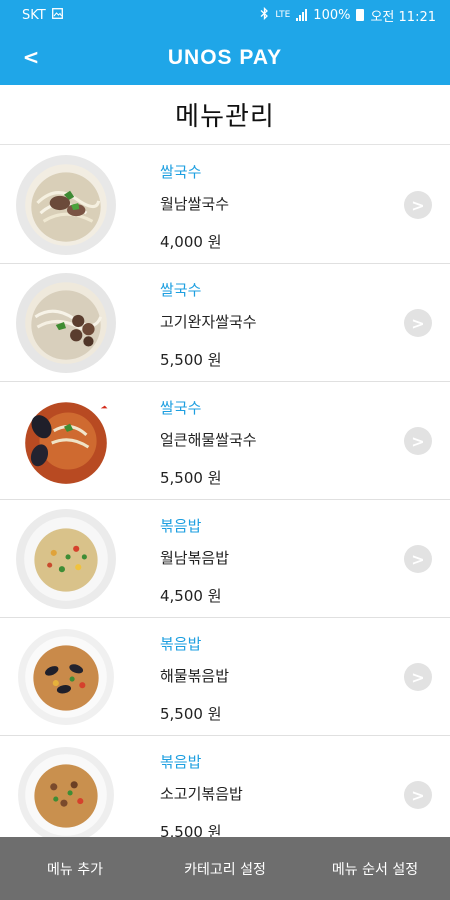 This screenshot has width=450, height=900. I want to click on menu-item-name: 얼큰해물쌀국수, so click(208, 440).